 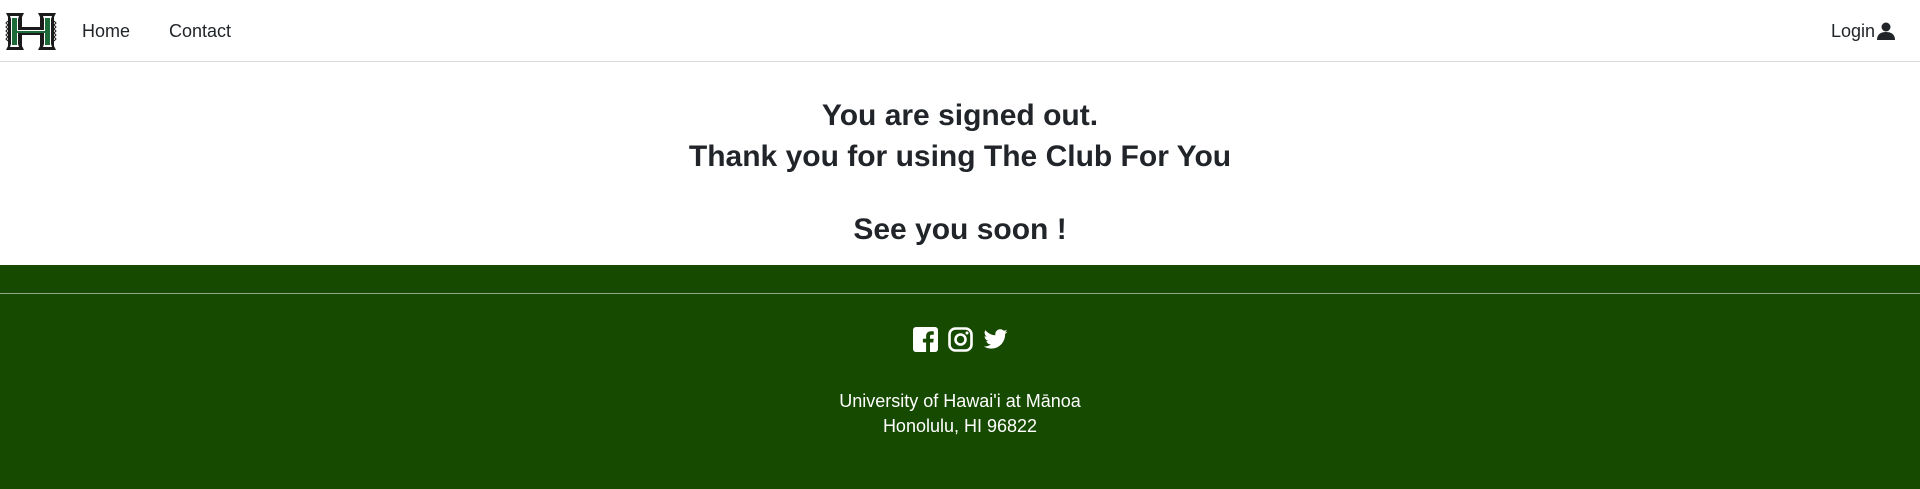 I want to click on top-navbar: Home Contact Login, so click(x=960, y=31).